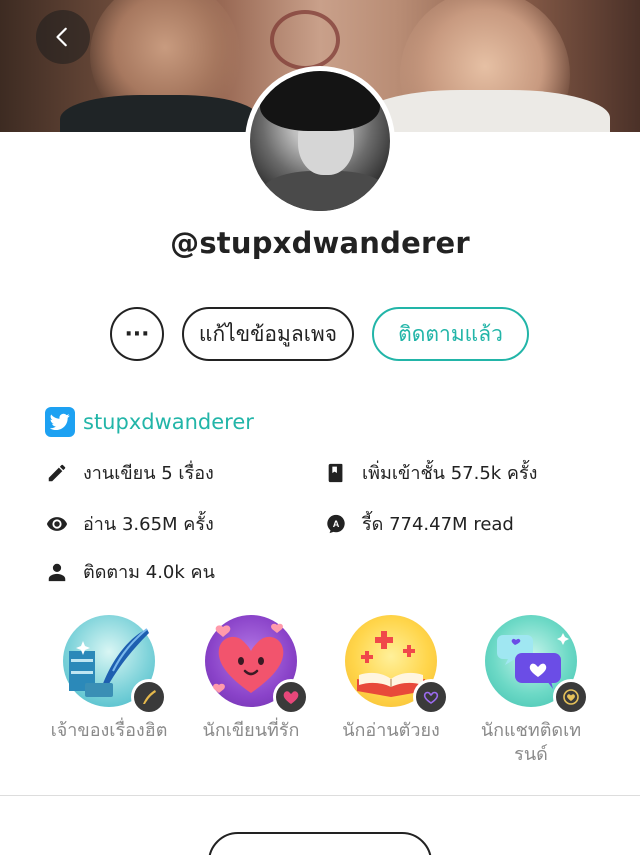 The height and width of the screenshot is (855, 640). I want to click on stat-library-text: เพิ่มเข้าชั้น 57.5k ครั้ง, so click(450, 473).